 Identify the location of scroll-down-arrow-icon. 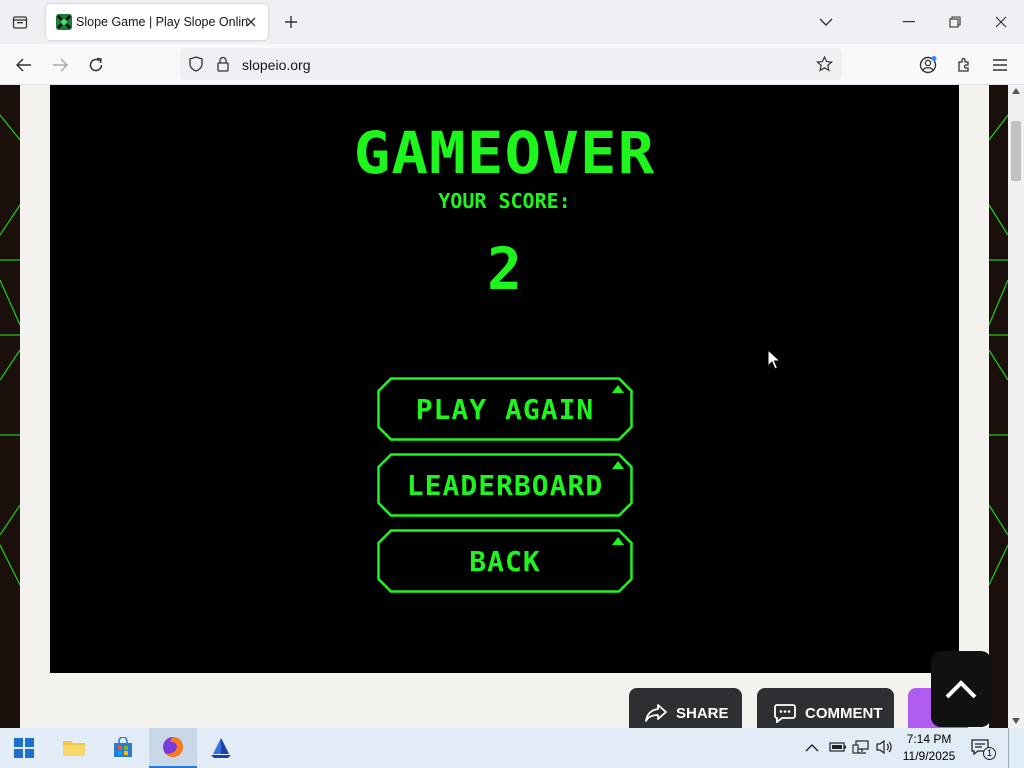
(1016, 721).